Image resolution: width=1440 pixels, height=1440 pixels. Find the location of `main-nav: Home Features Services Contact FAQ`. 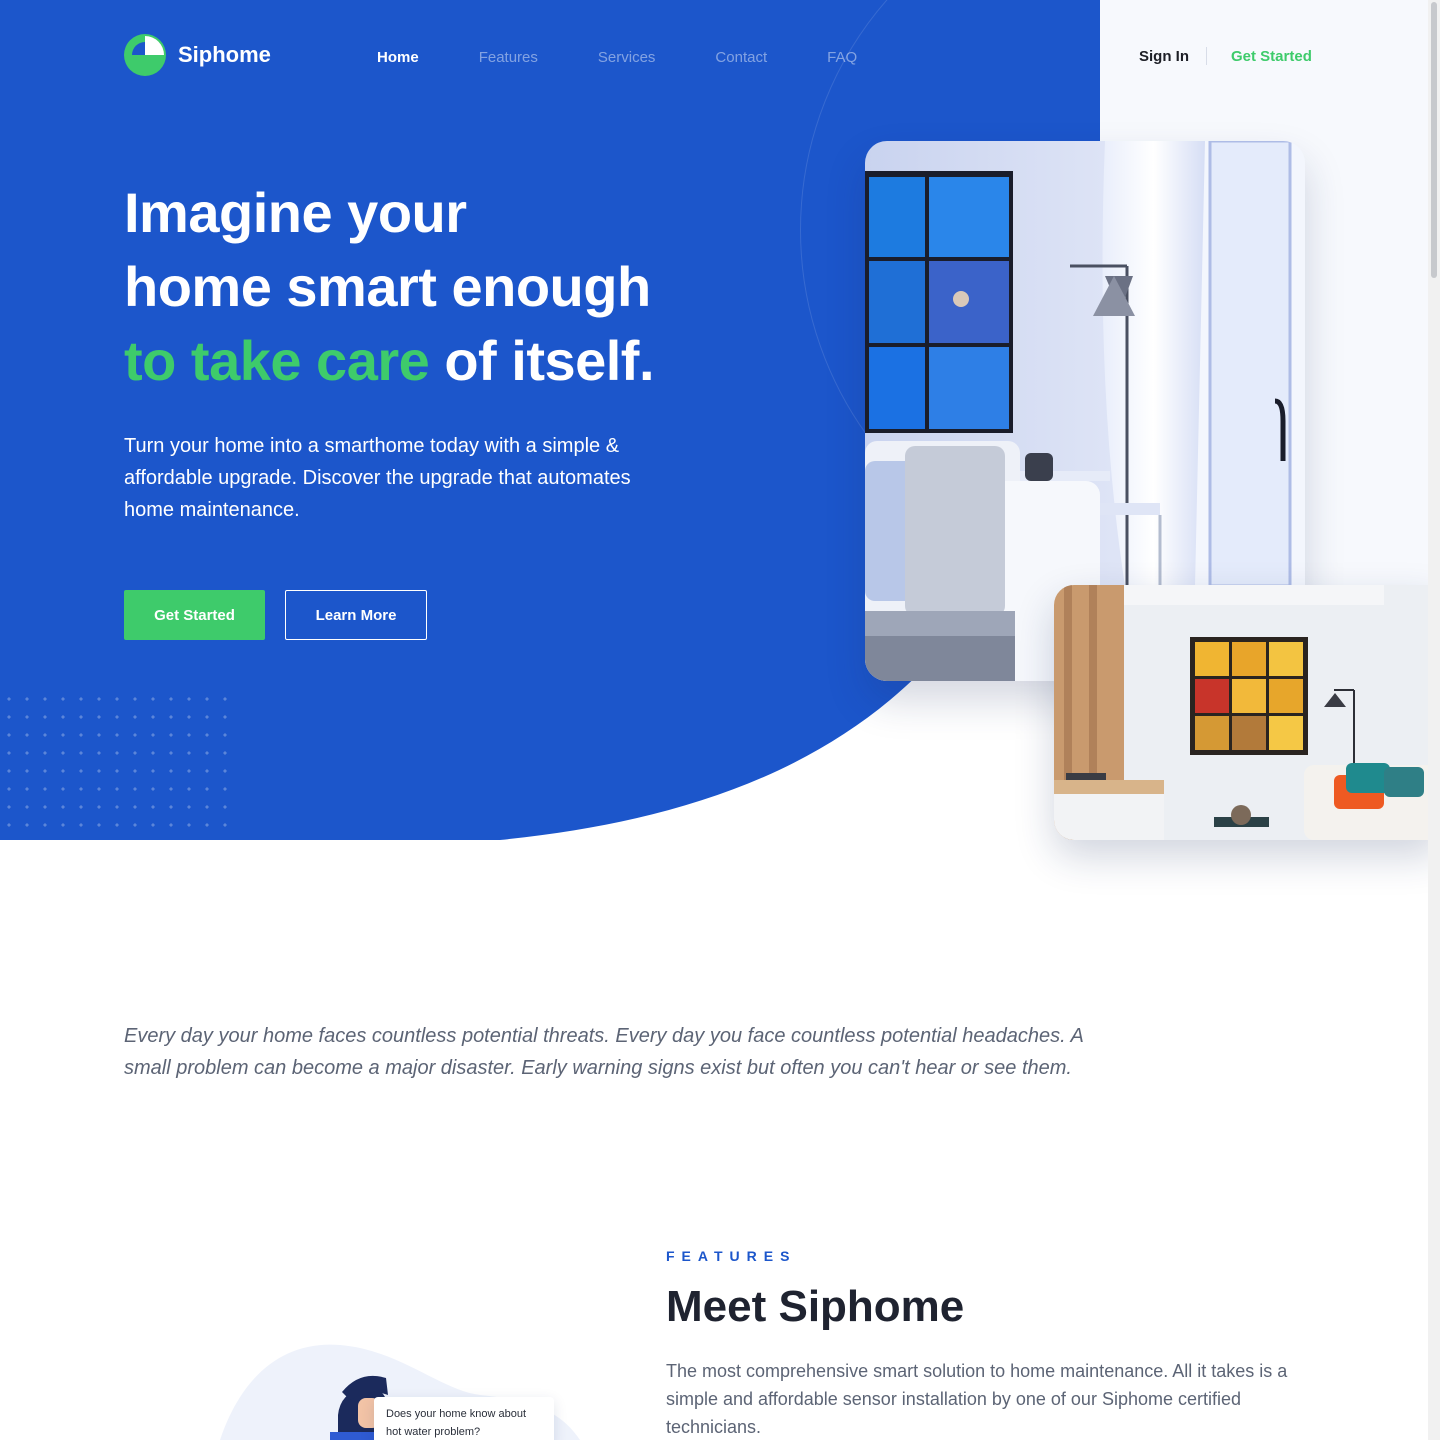

main-nav: Home Features Services Contact FAQ is located at coordinates (647, 57).